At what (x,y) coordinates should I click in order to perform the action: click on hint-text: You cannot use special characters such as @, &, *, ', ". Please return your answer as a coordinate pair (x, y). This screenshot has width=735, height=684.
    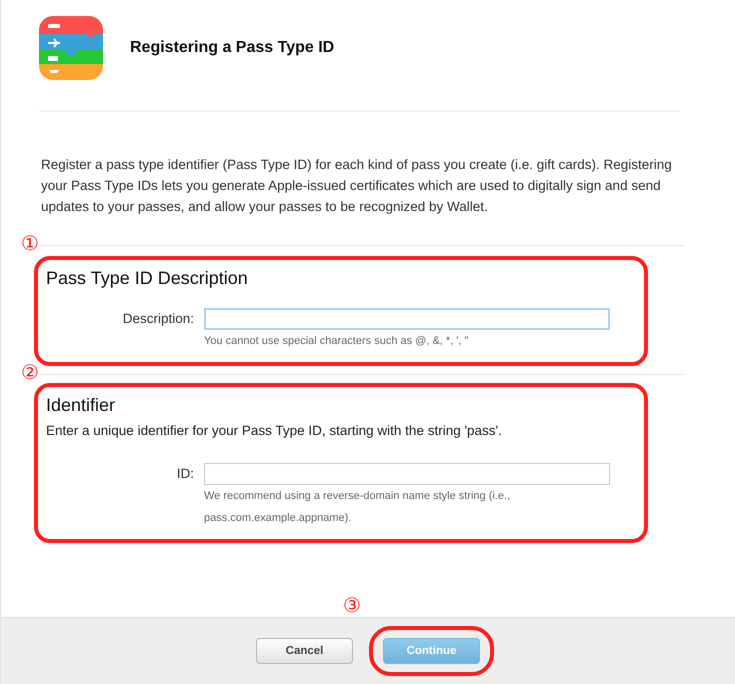
    Looking at the image, I should click on (337, 341).